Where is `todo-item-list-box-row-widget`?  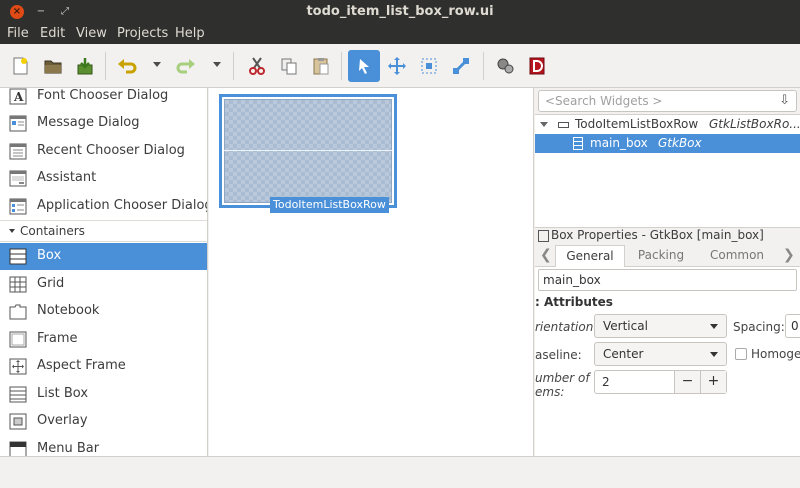
todo-item-list-box-row-widget is located at coordinates (308, 151).